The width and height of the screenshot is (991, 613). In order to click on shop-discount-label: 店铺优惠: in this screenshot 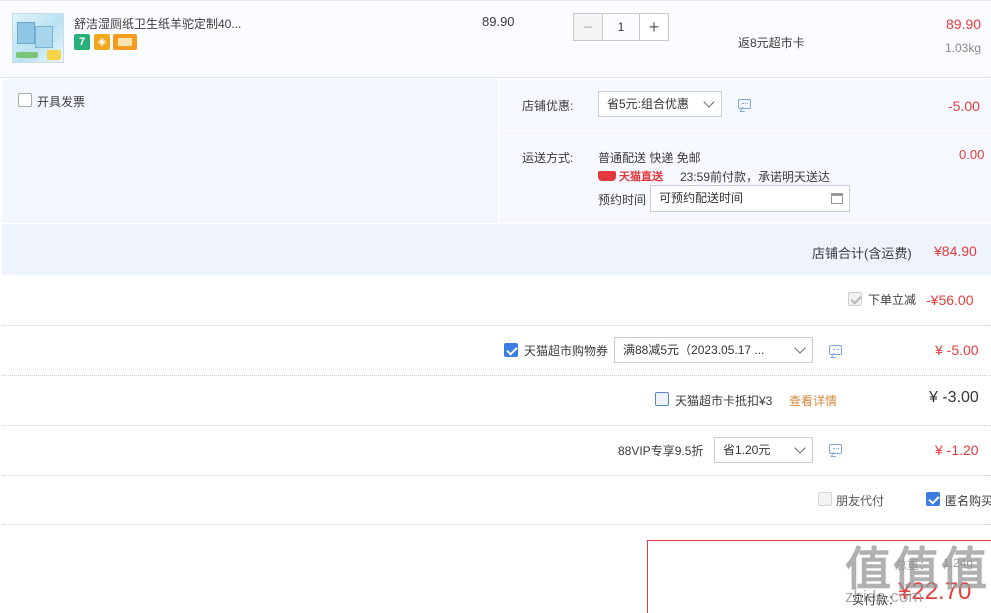, I will do `click(548, 106)`.